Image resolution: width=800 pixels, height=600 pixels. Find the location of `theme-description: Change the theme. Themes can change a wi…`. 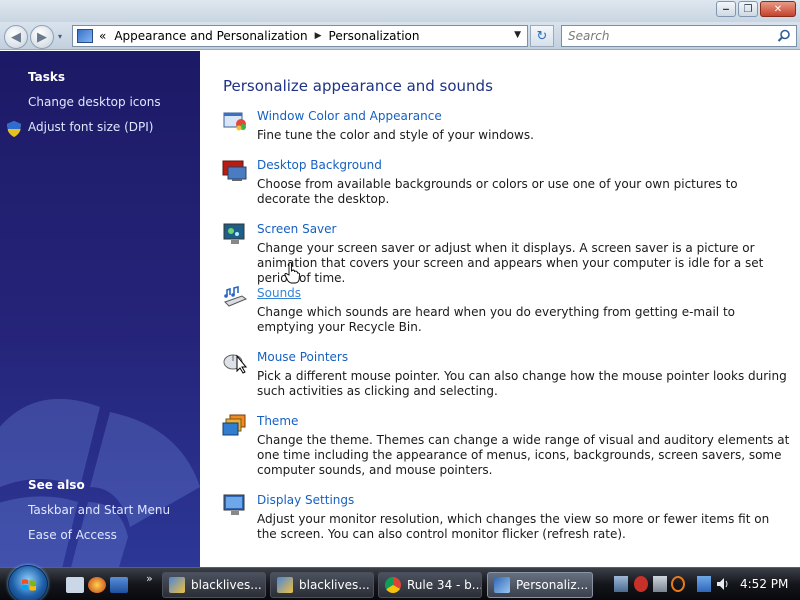

theme-description: Change the theme. Themes can change a wi… is located at coordinates (523, 455).